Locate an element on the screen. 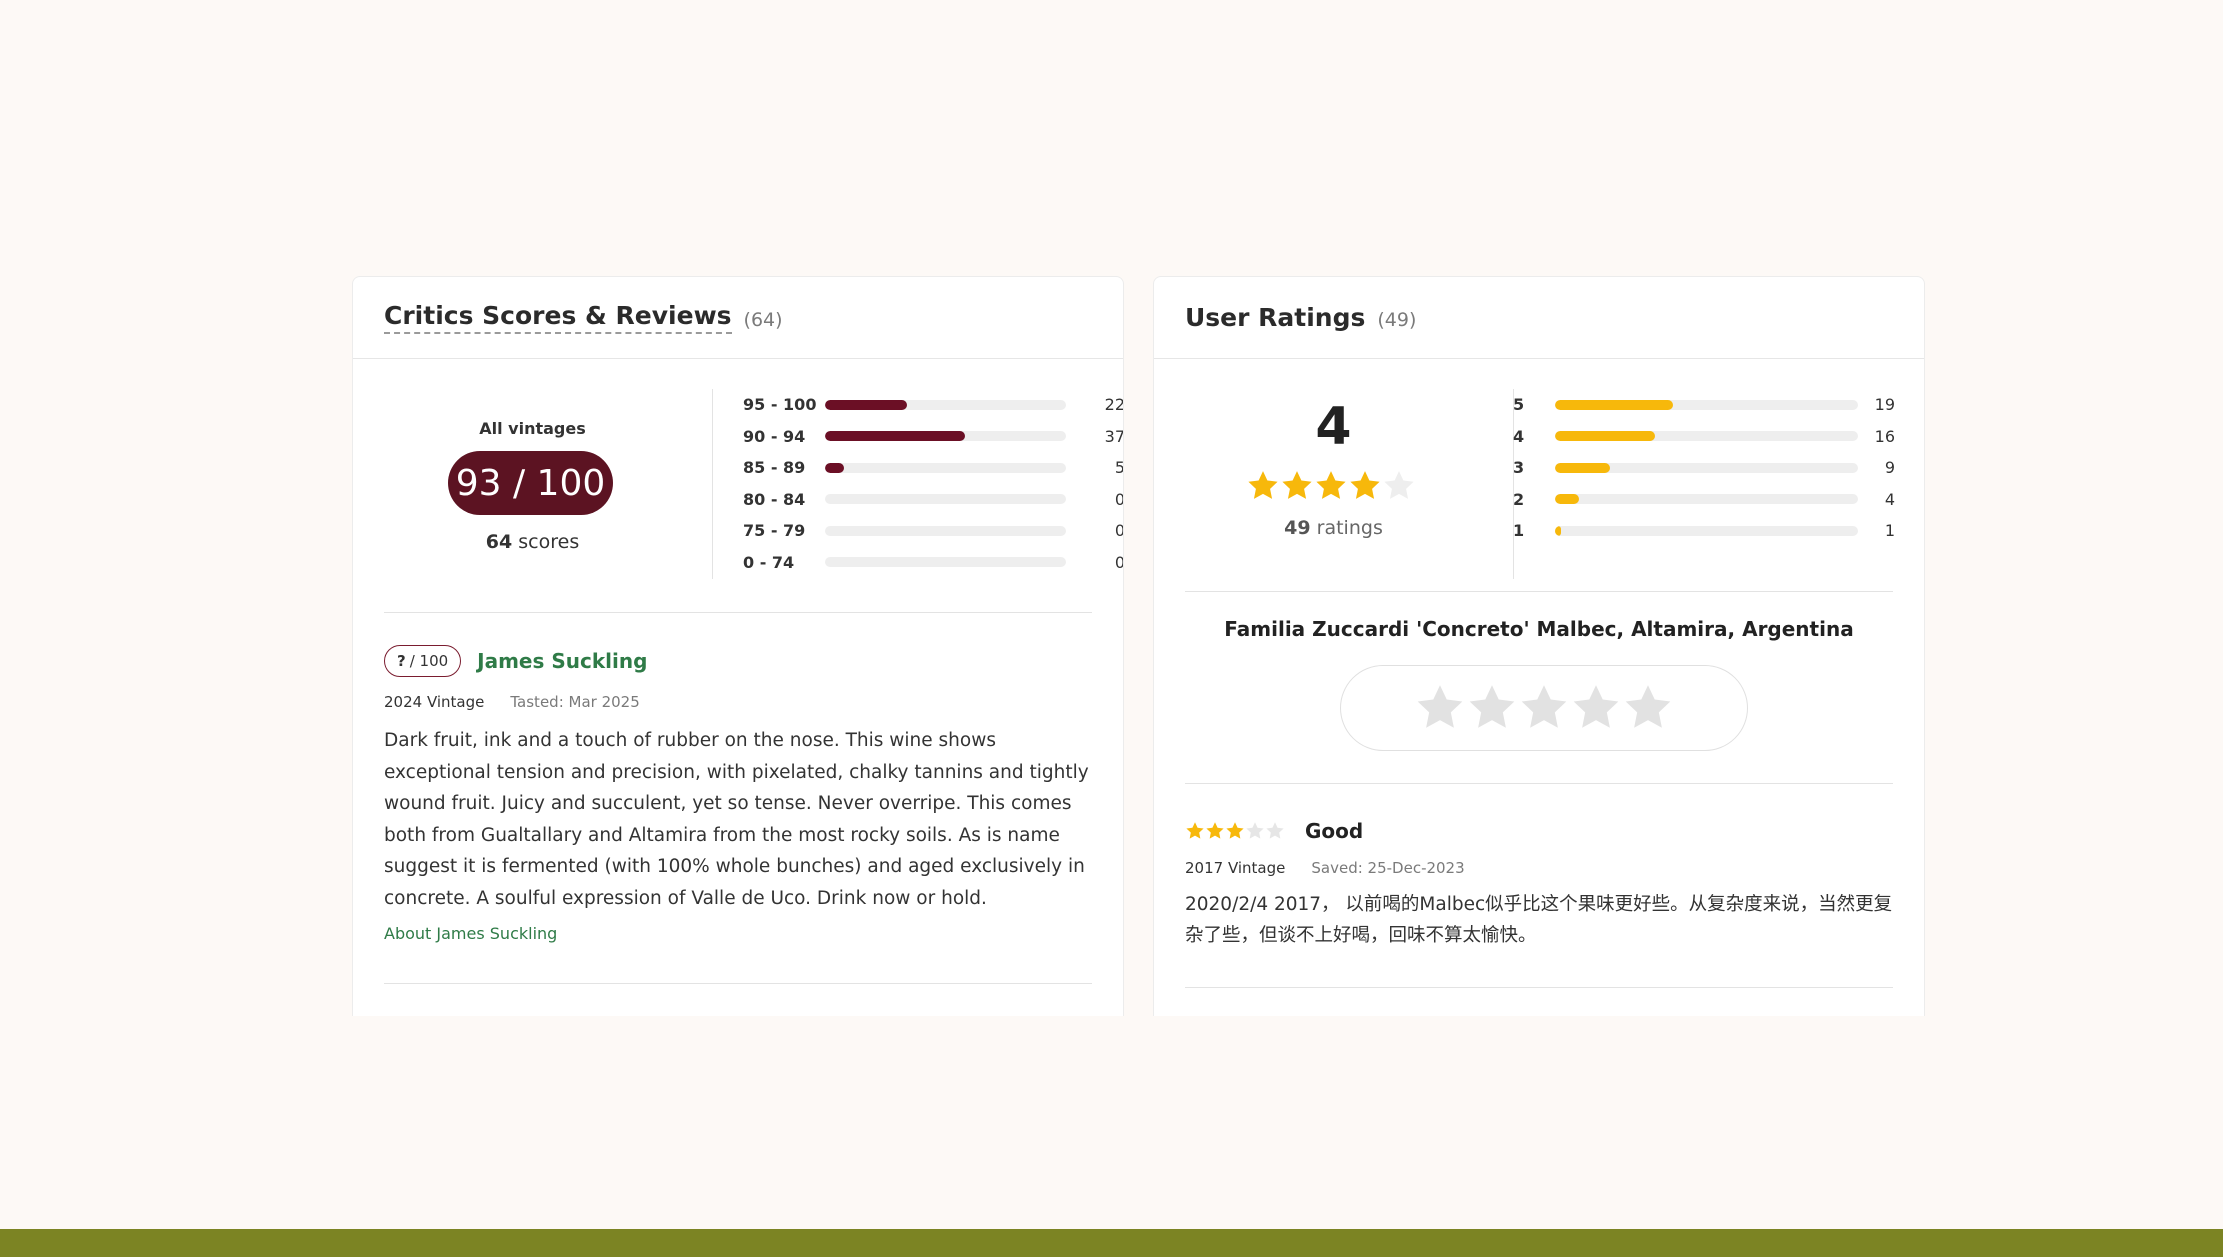 The height and width of the screenshot is (1257, 2223). user-review-saved-date: Saved: 25-Dec-2023 is located at coordinates (1388, 868).